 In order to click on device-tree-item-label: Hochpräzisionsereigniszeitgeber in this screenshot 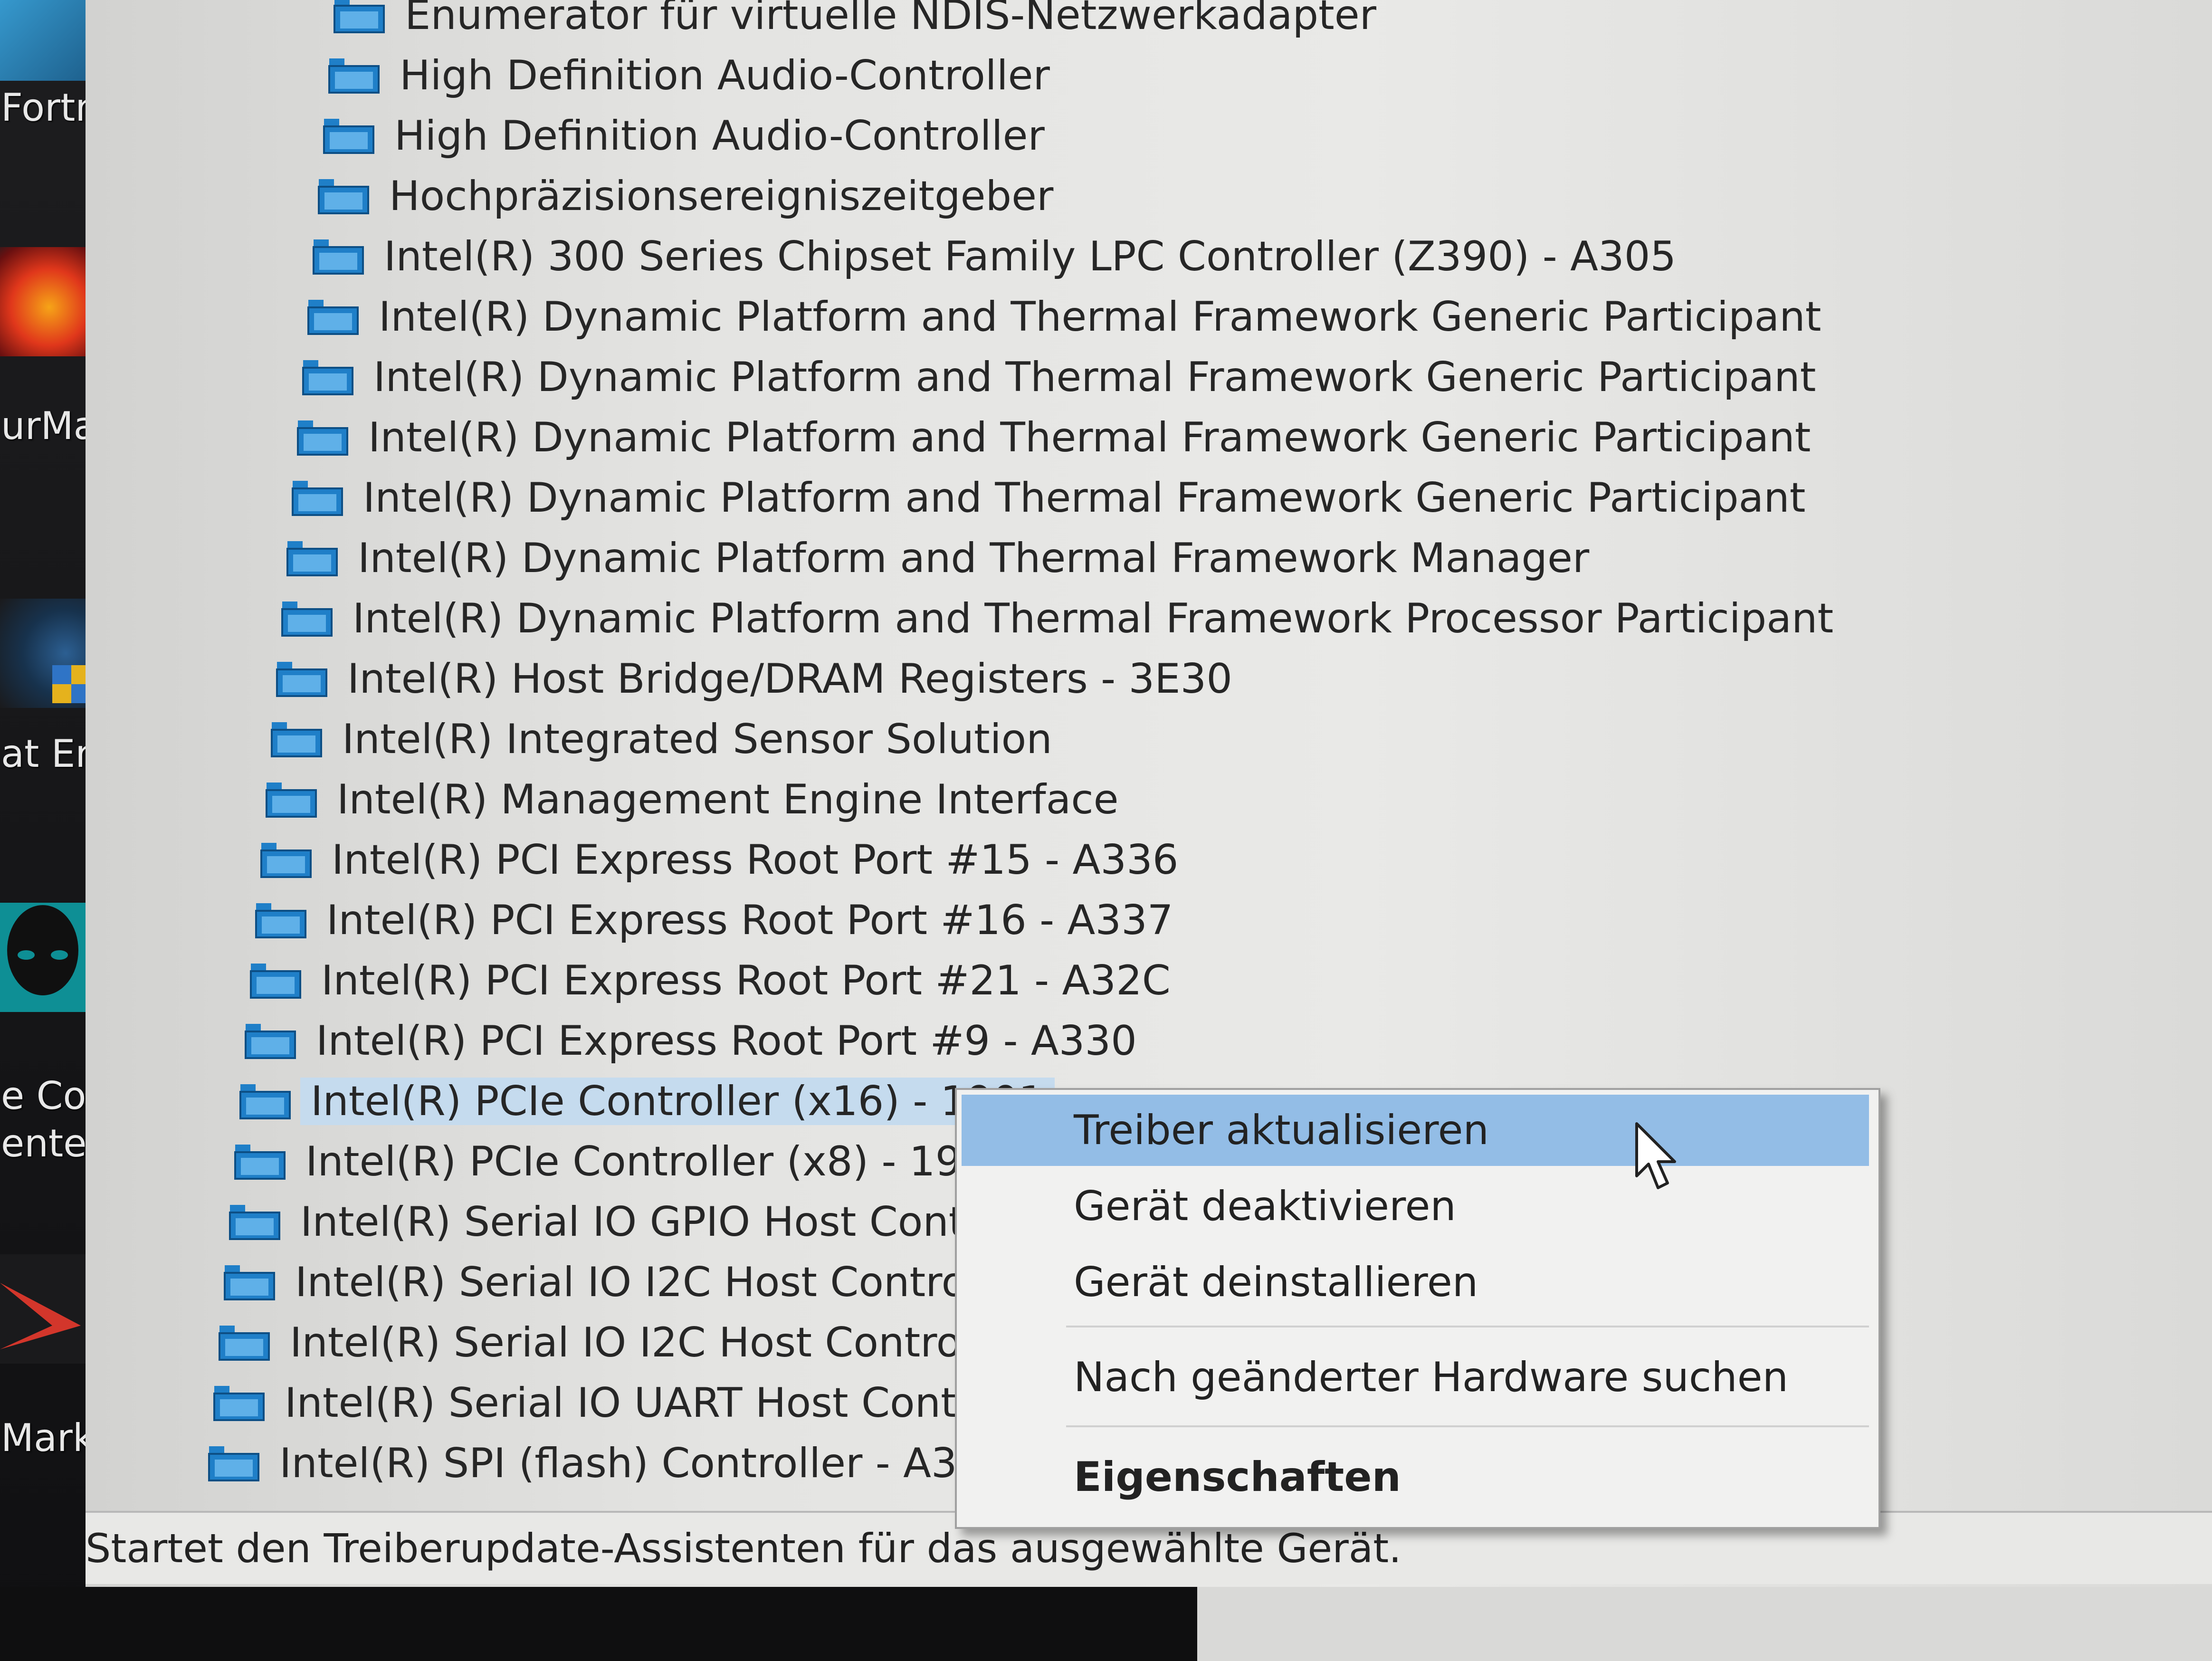, I will do `click(721, 196)`.